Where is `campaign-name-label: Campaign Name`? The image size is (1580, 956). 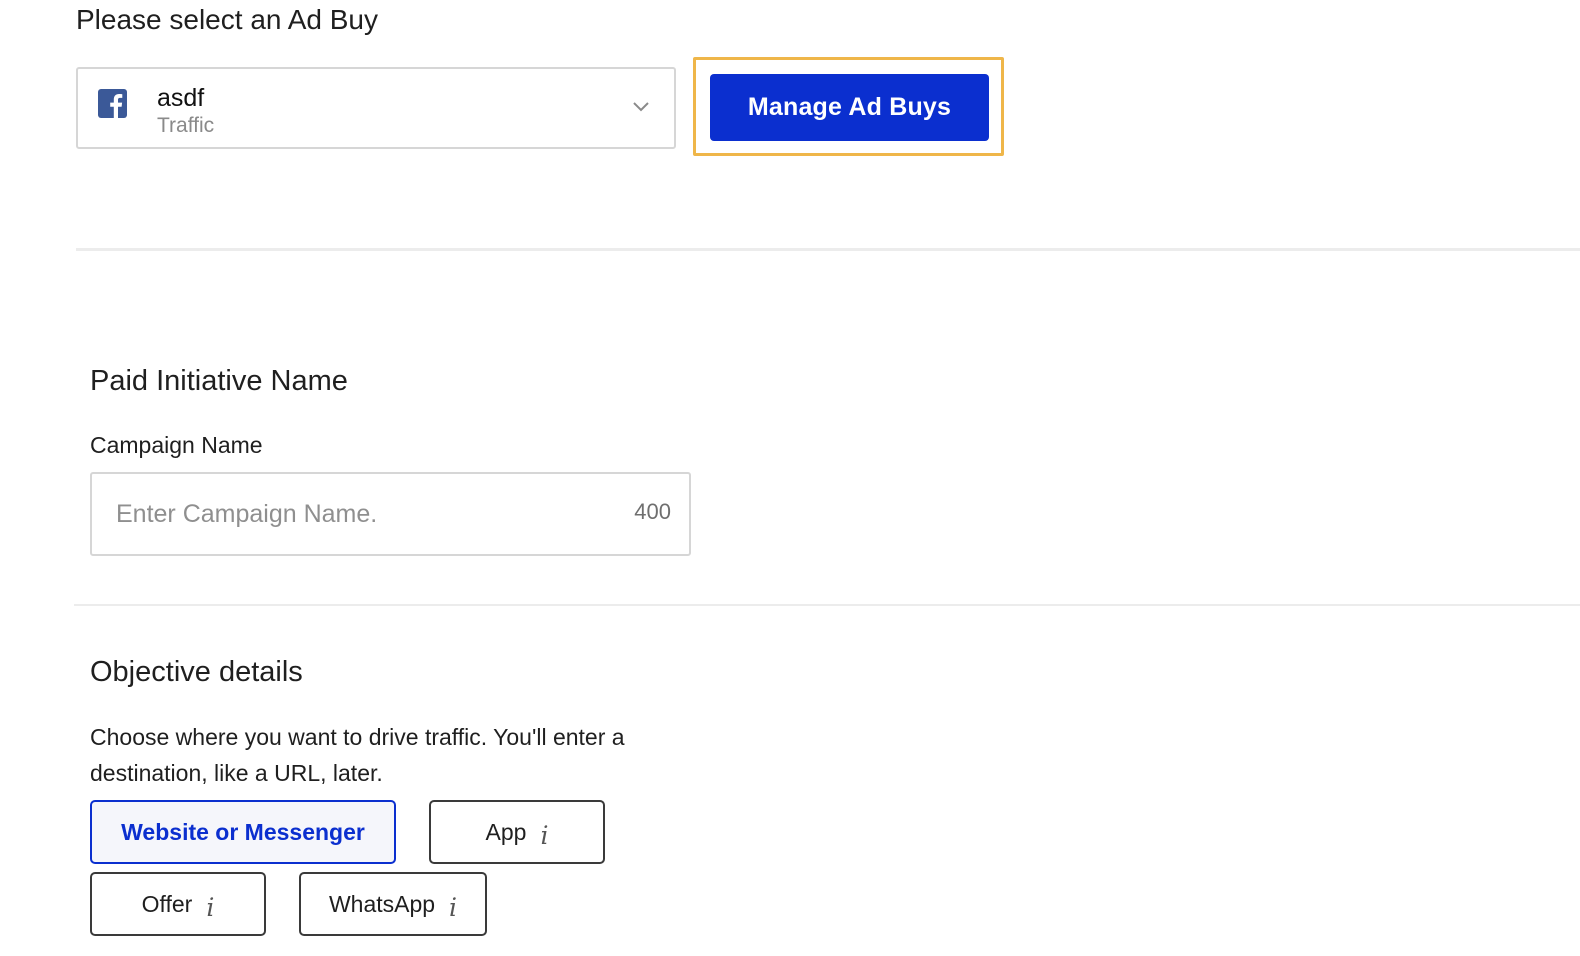
campaign-name-label: Campaign Name is located at coordinates (176, 445).